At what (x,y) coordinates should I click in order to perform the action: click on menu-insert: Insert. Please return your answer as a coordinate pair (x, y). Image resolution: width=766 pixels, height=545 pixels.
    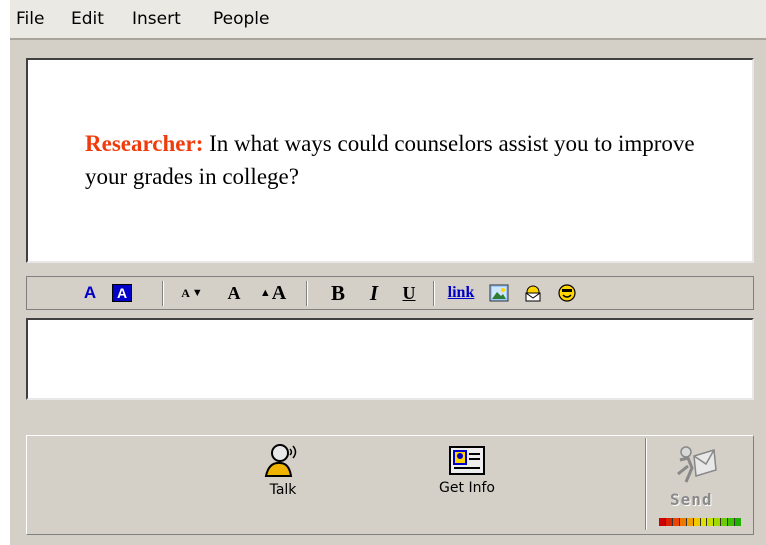
    Looking at the image, I should click on (156, 19).